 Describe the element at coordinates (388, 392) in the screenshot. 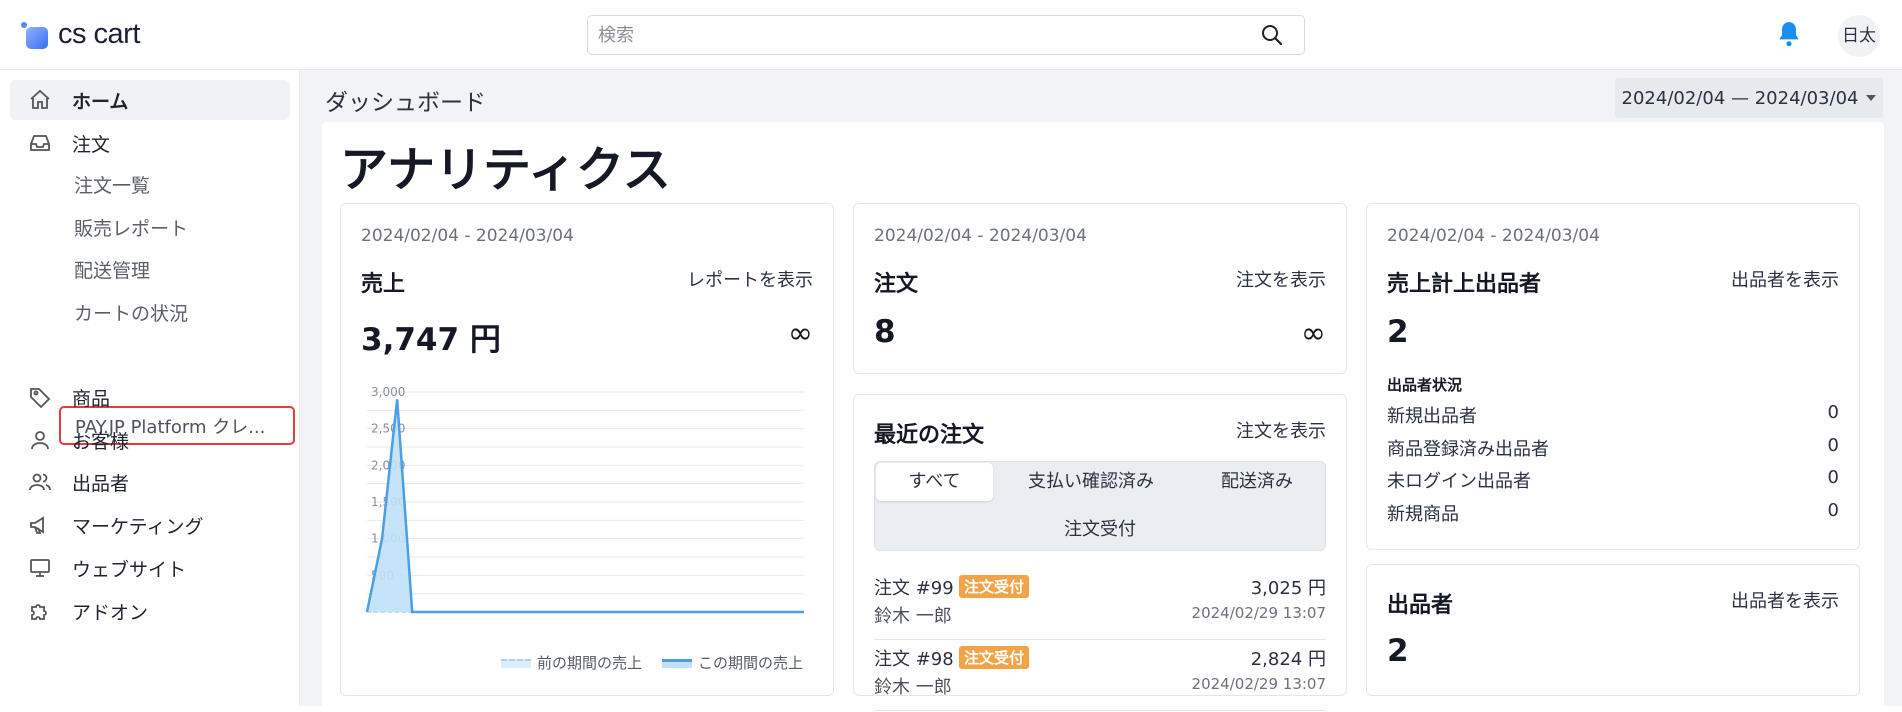

I see `y-tick-label: 3,000` at that location.